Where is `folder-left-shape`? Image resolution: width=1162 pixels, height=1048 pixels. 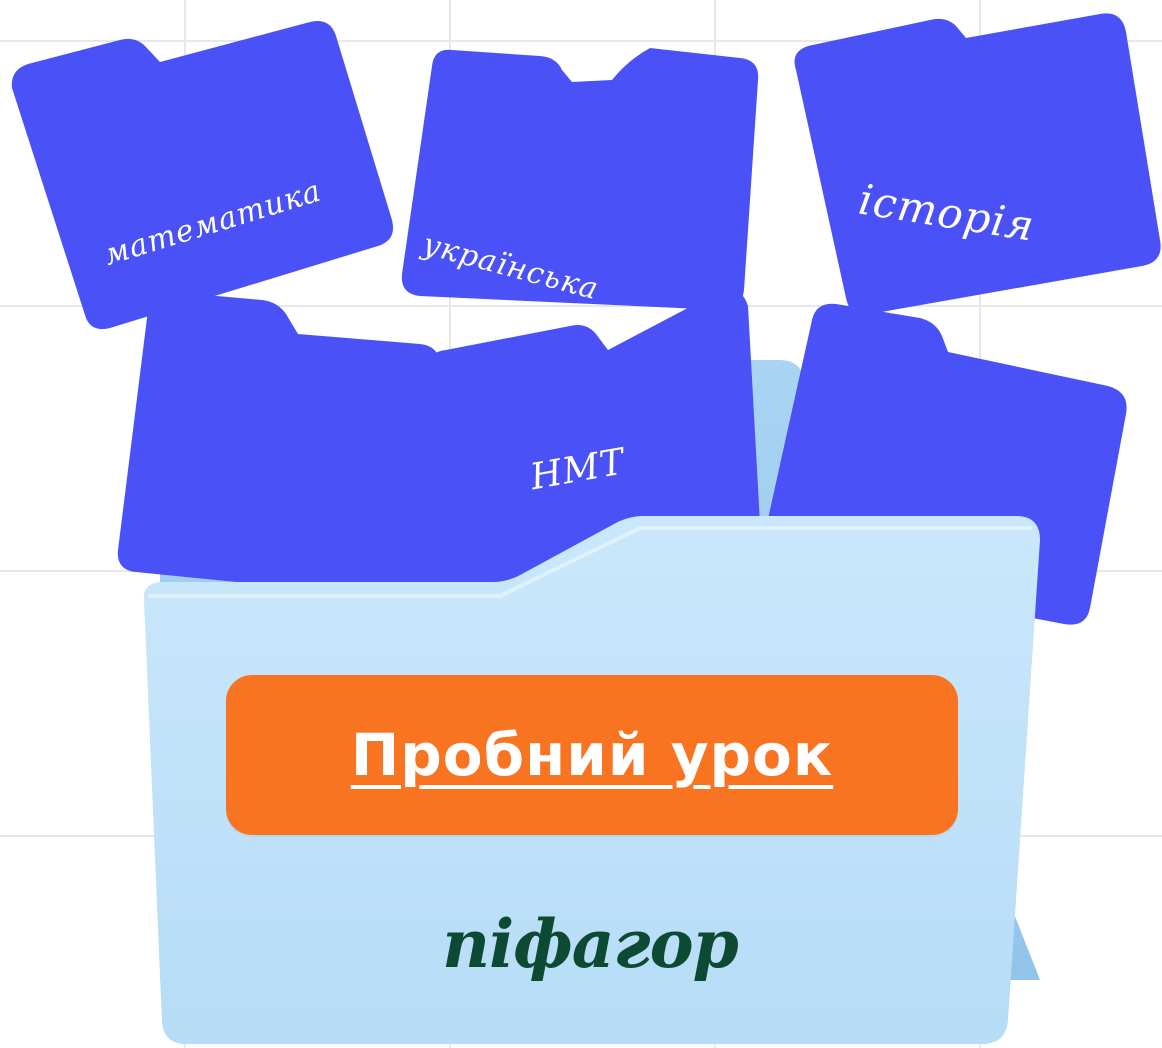 folder-left-shape is located at coordinates (279, 445).